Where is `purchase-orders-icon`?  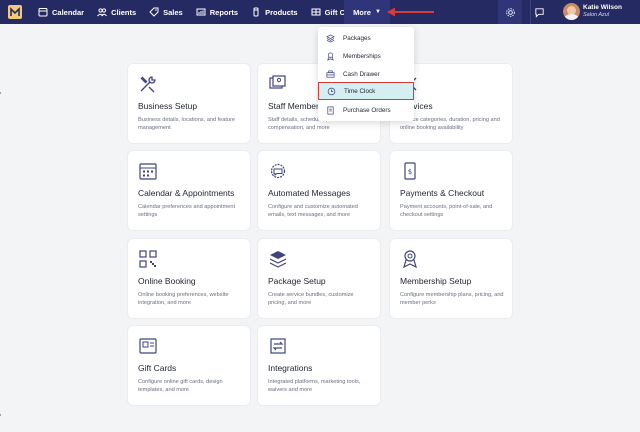 purchase-orders-icon is located at coordinates (330, 110).